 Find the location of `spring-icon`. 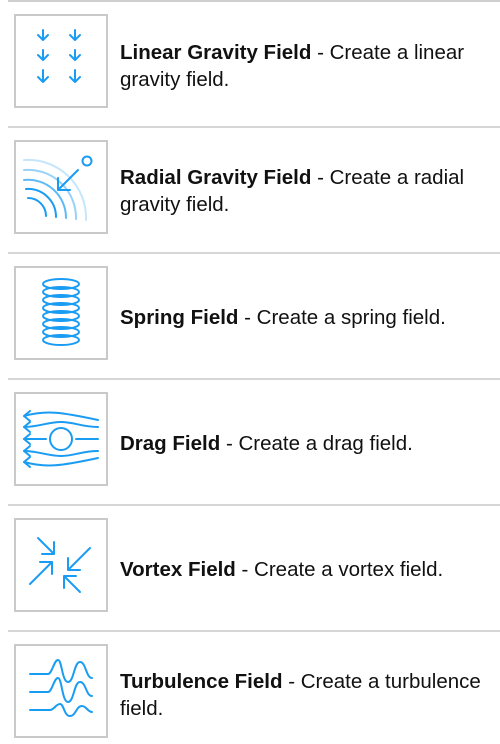

spring-icon is located at coordinates (61, 313).